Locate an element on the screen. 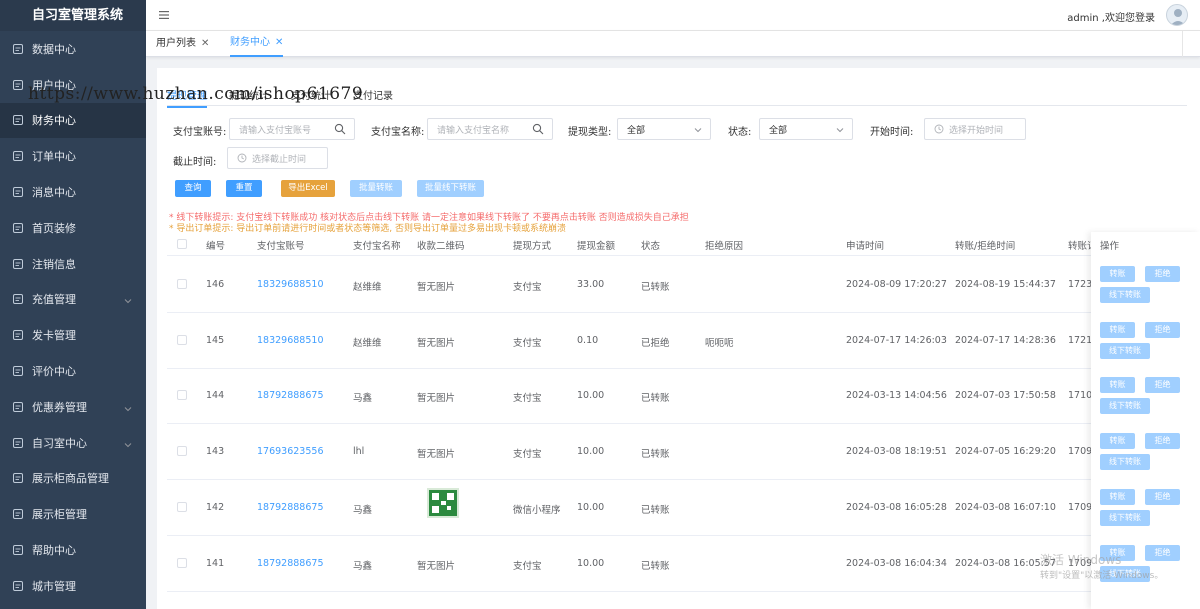 The image size is (1200, 609). sidebar-item-6: 注销信息 is located at coordinates (73, 264).